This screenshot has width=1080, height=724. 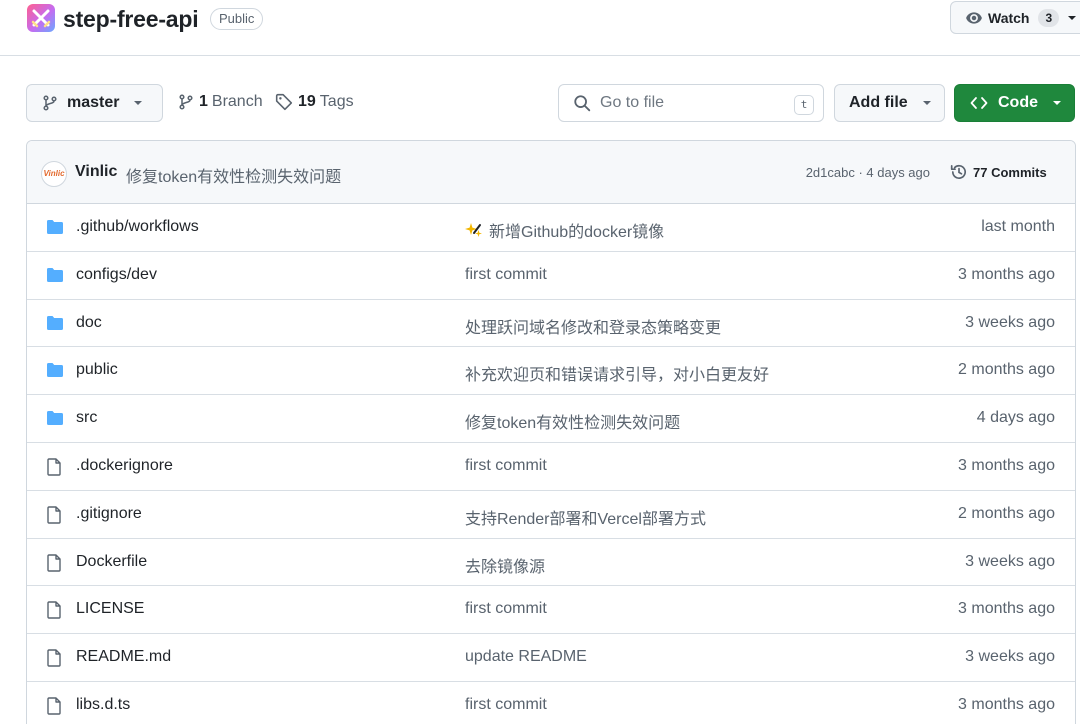 I want to click on branches-link: 1 Branch, so click(x=220, y=102).